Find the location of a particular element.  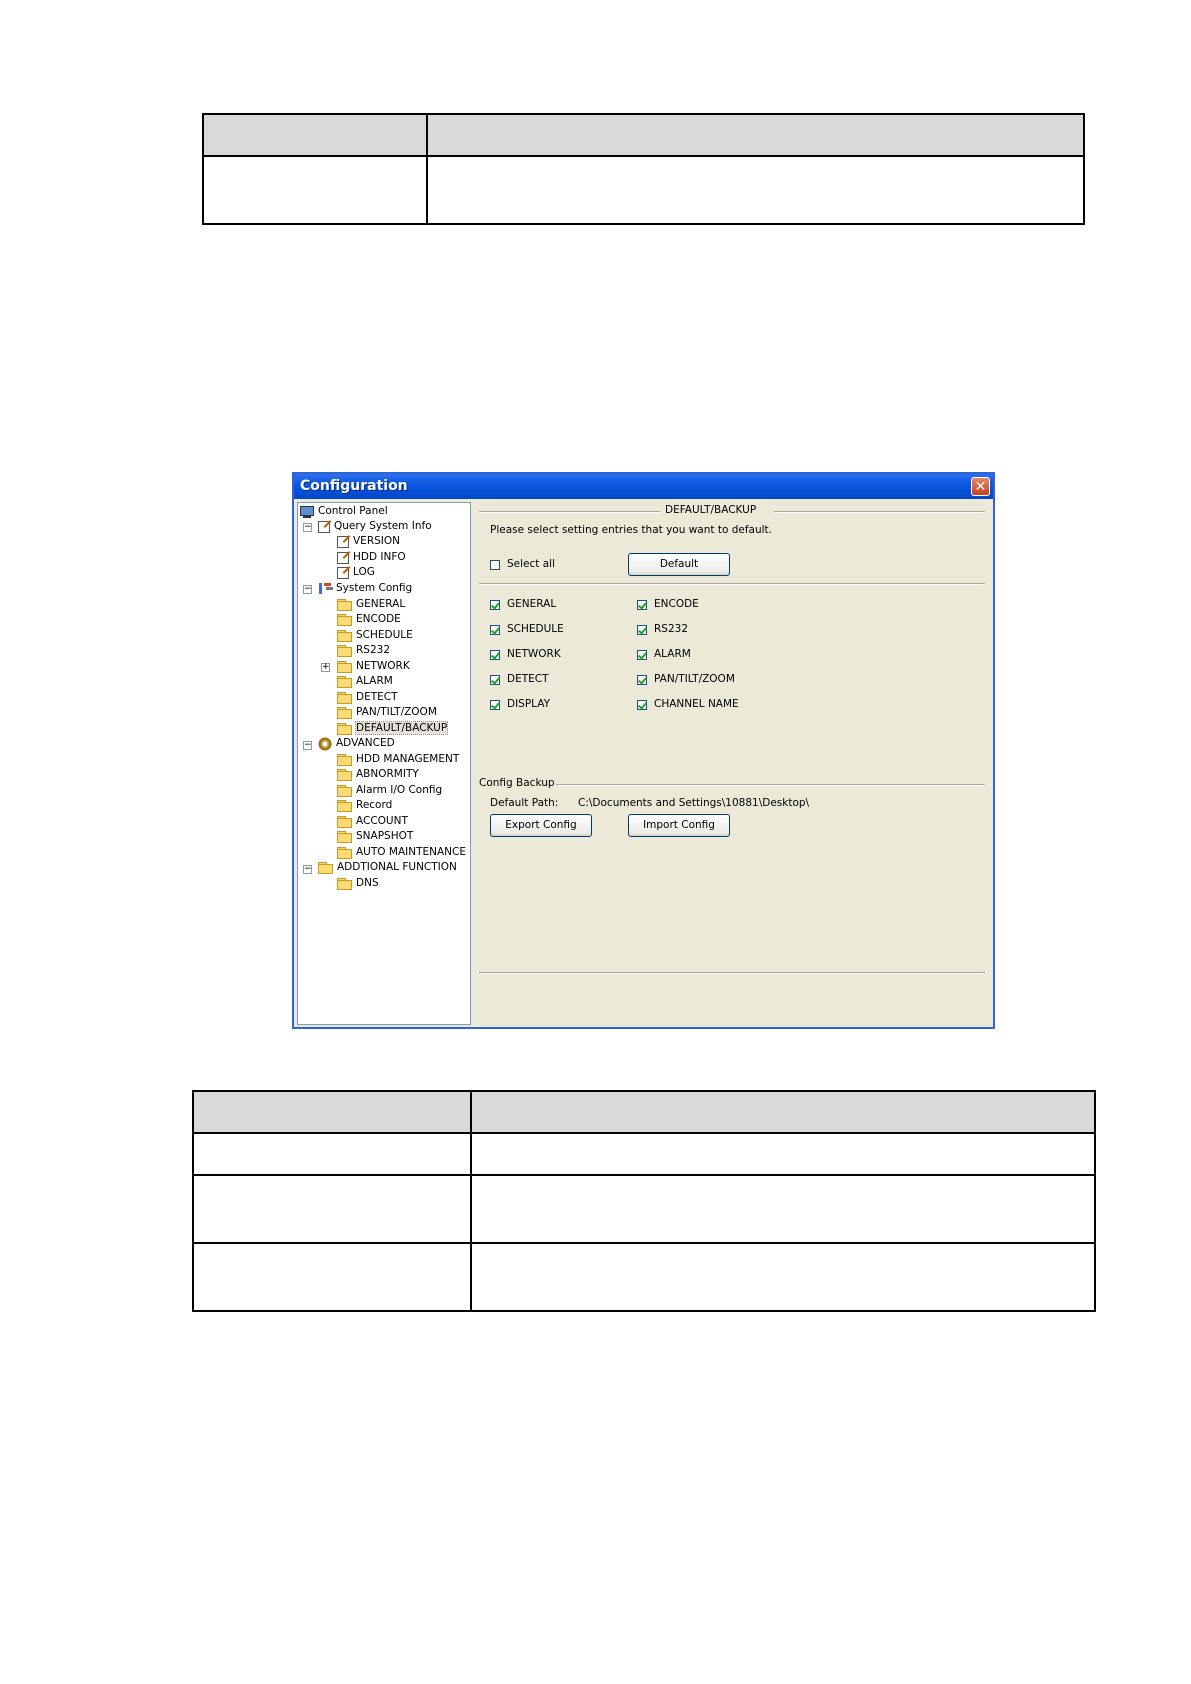

tree-label: RS232 is located at coordinates (373, 650).